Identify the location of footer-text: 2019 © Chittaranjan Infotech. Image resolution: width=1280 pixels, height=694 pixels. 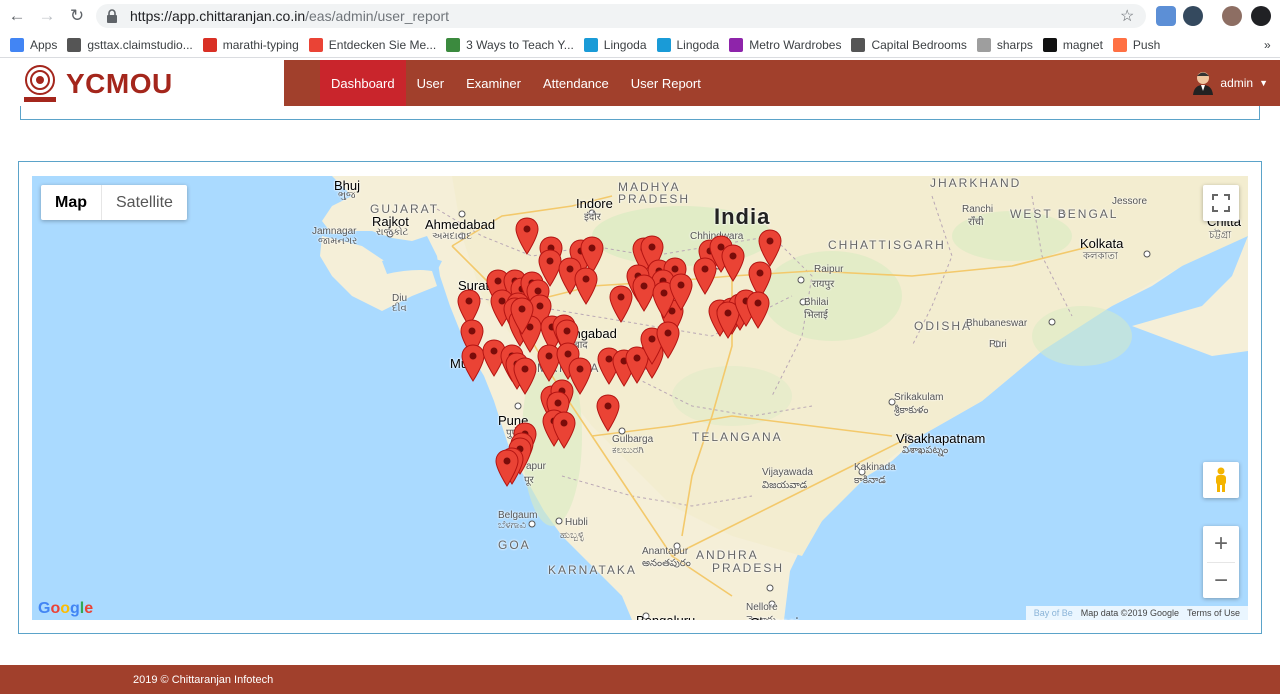
(203, 679).